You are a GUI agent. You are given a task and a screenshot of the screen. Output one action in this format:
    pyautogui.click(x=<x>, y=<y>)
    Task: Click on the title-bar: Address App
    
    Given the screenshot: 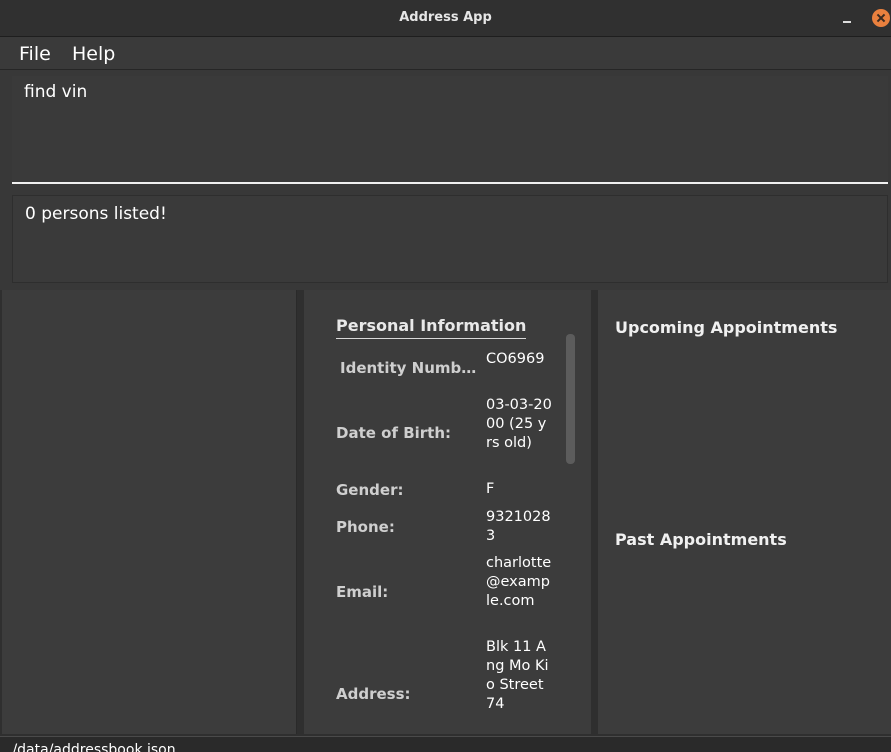 What is the action you would take?
    pyautogui.click(x=445, y=18)
    